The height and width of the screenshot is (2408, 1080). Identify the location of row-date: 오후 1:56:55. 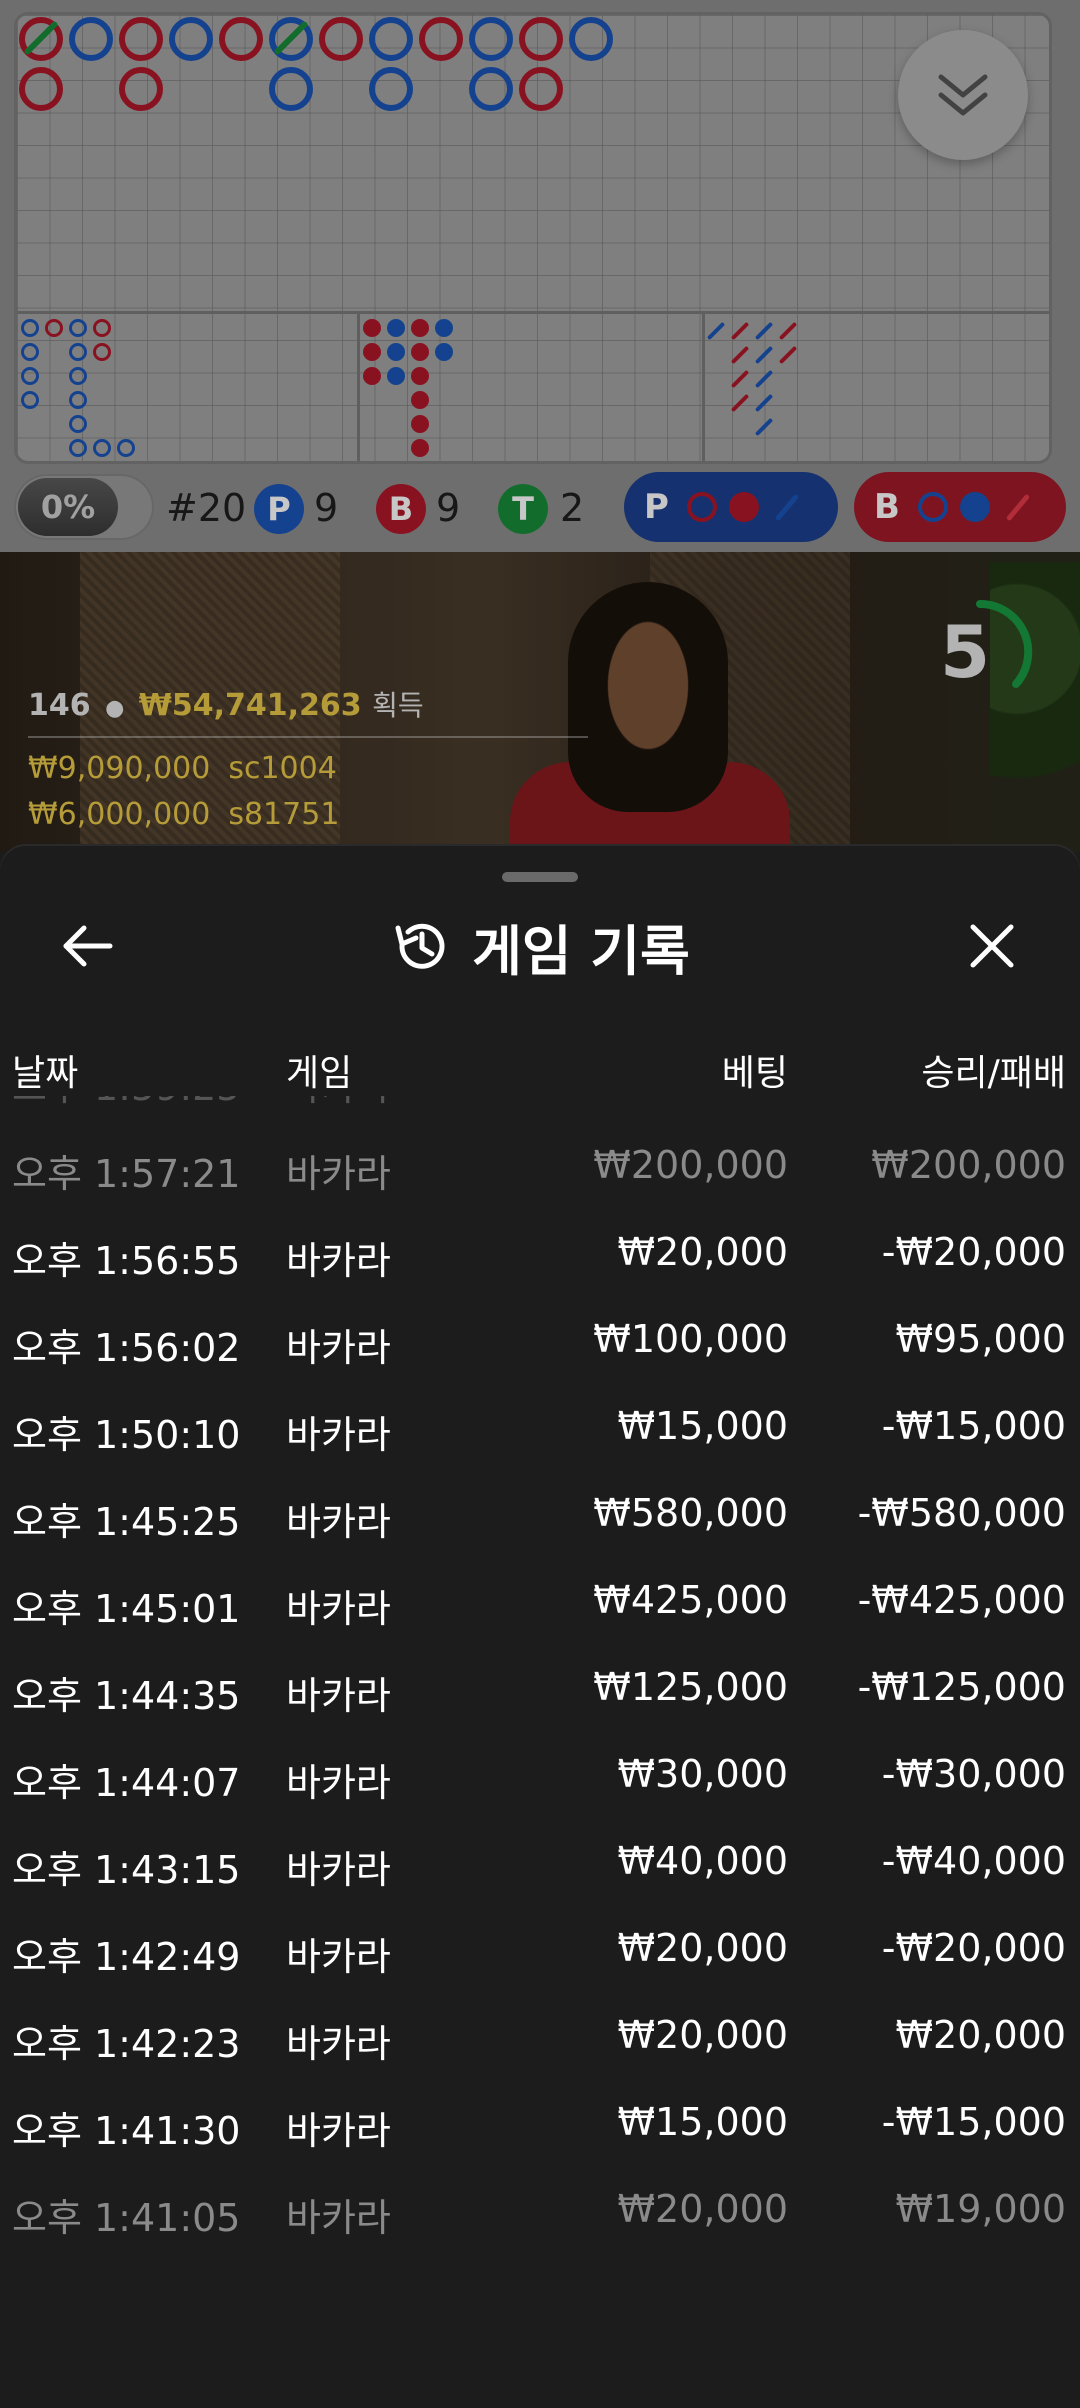
(126, 1261).